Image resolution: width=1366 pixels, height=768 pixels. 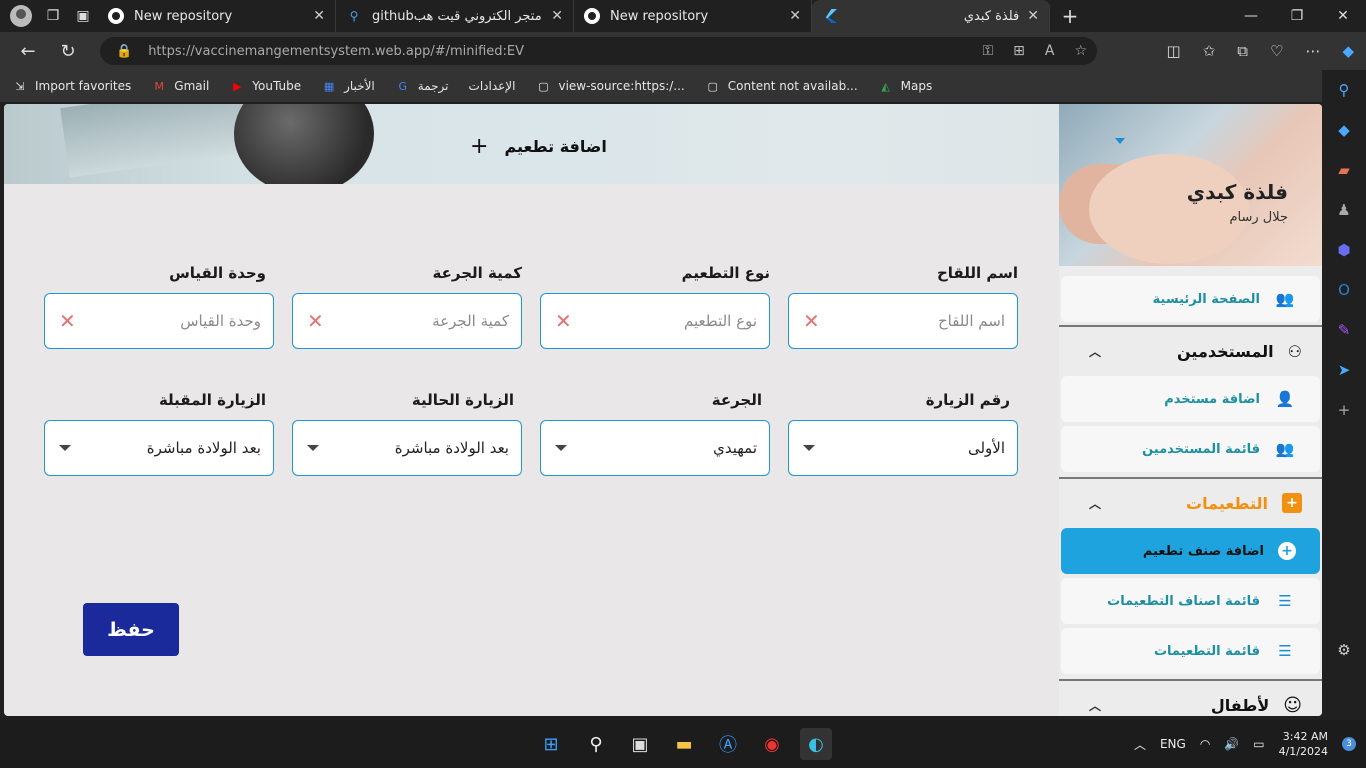 I want to click on menu-item-users-list: قائمة المستخدمين 👥, so click(x=1190, y=449).